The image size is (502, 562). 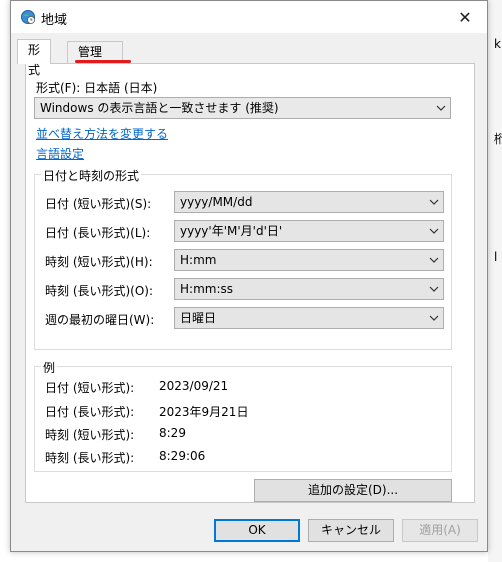 I want to click on format-select: Windows の表示言語と一致させます (推奨), so click(x=242, y=108).